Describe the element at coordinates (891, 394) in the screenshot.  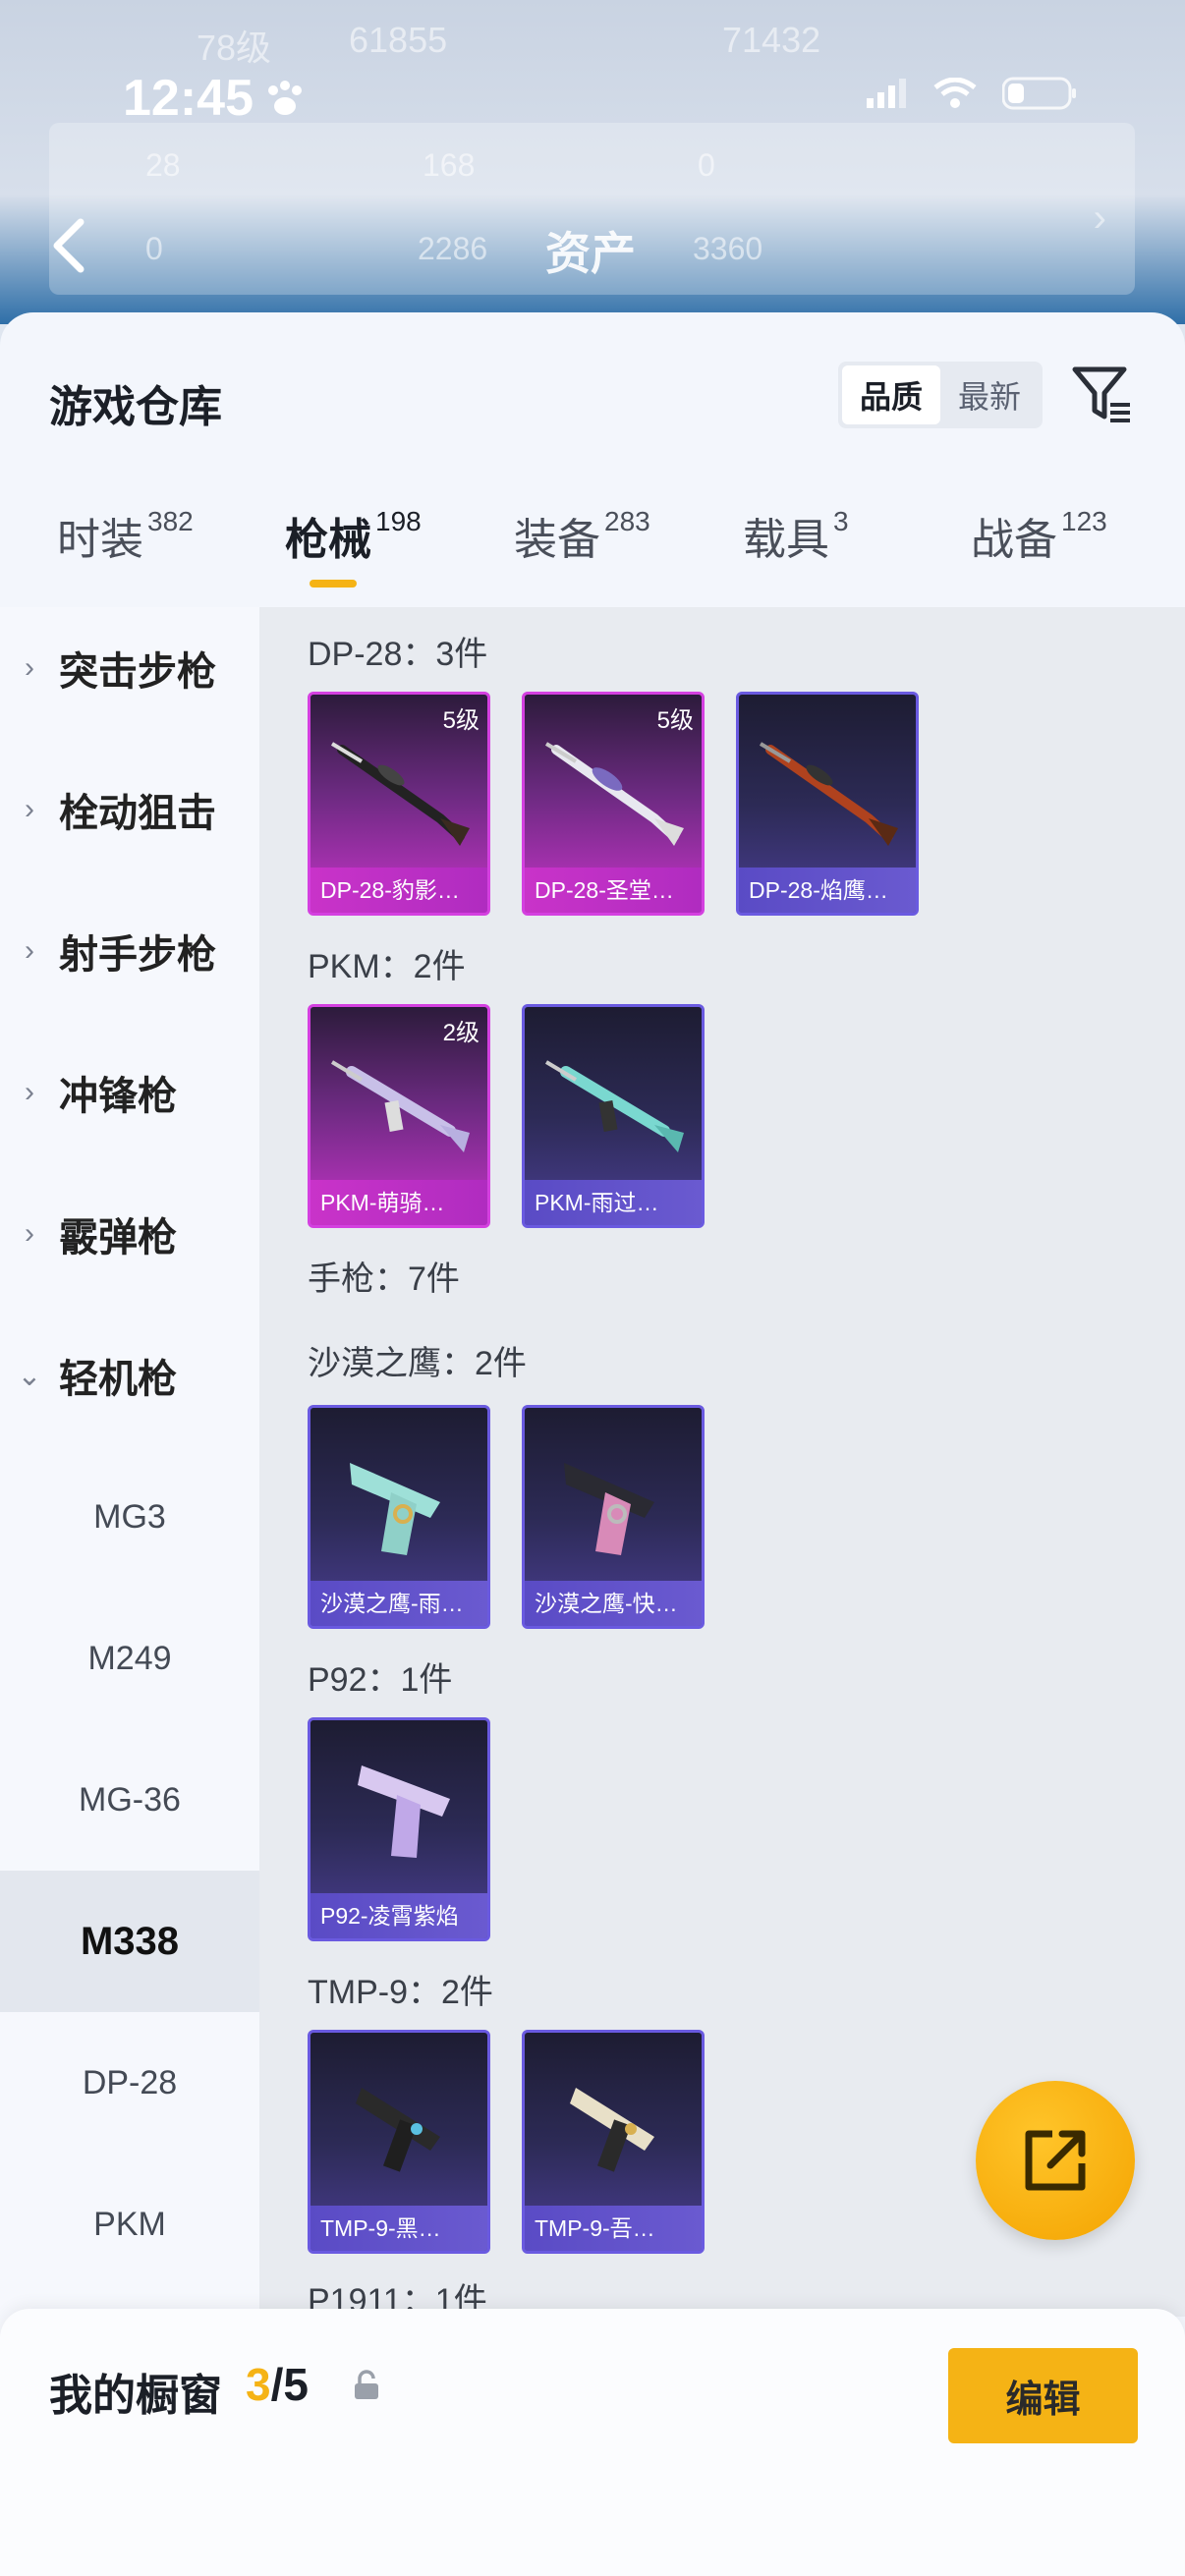
I see `sort-by-quality: 品质` at that location.